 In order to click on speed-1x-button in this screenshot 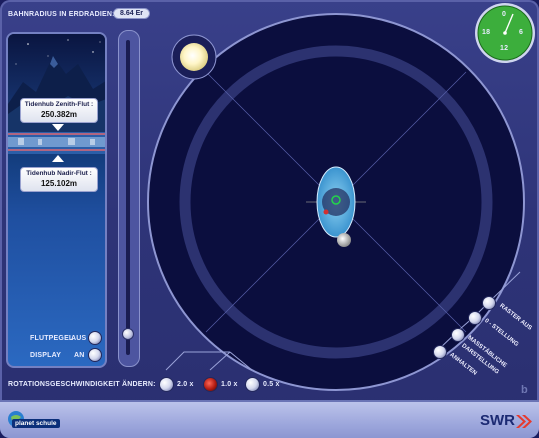, I will do `click(210, 384)`.